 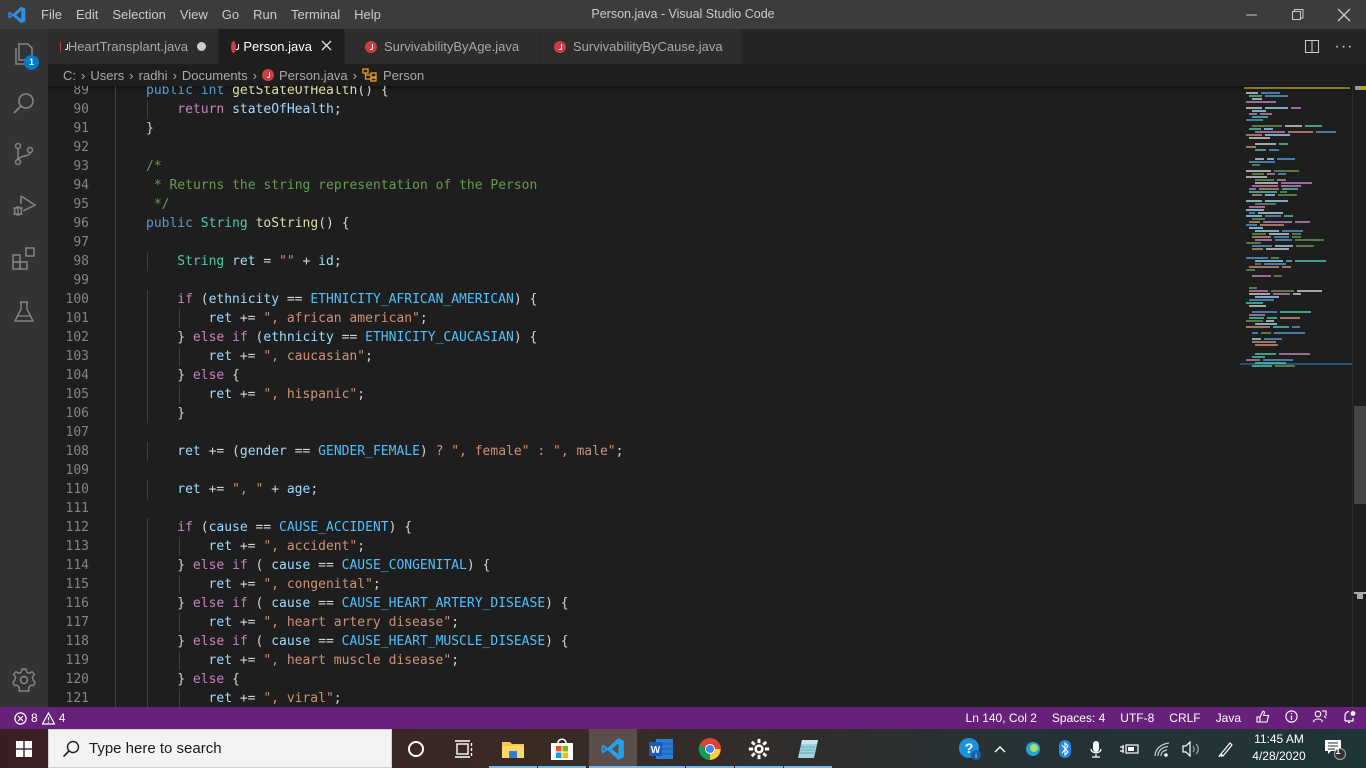 I want to click on settings-button, so click(x=759, y=748).